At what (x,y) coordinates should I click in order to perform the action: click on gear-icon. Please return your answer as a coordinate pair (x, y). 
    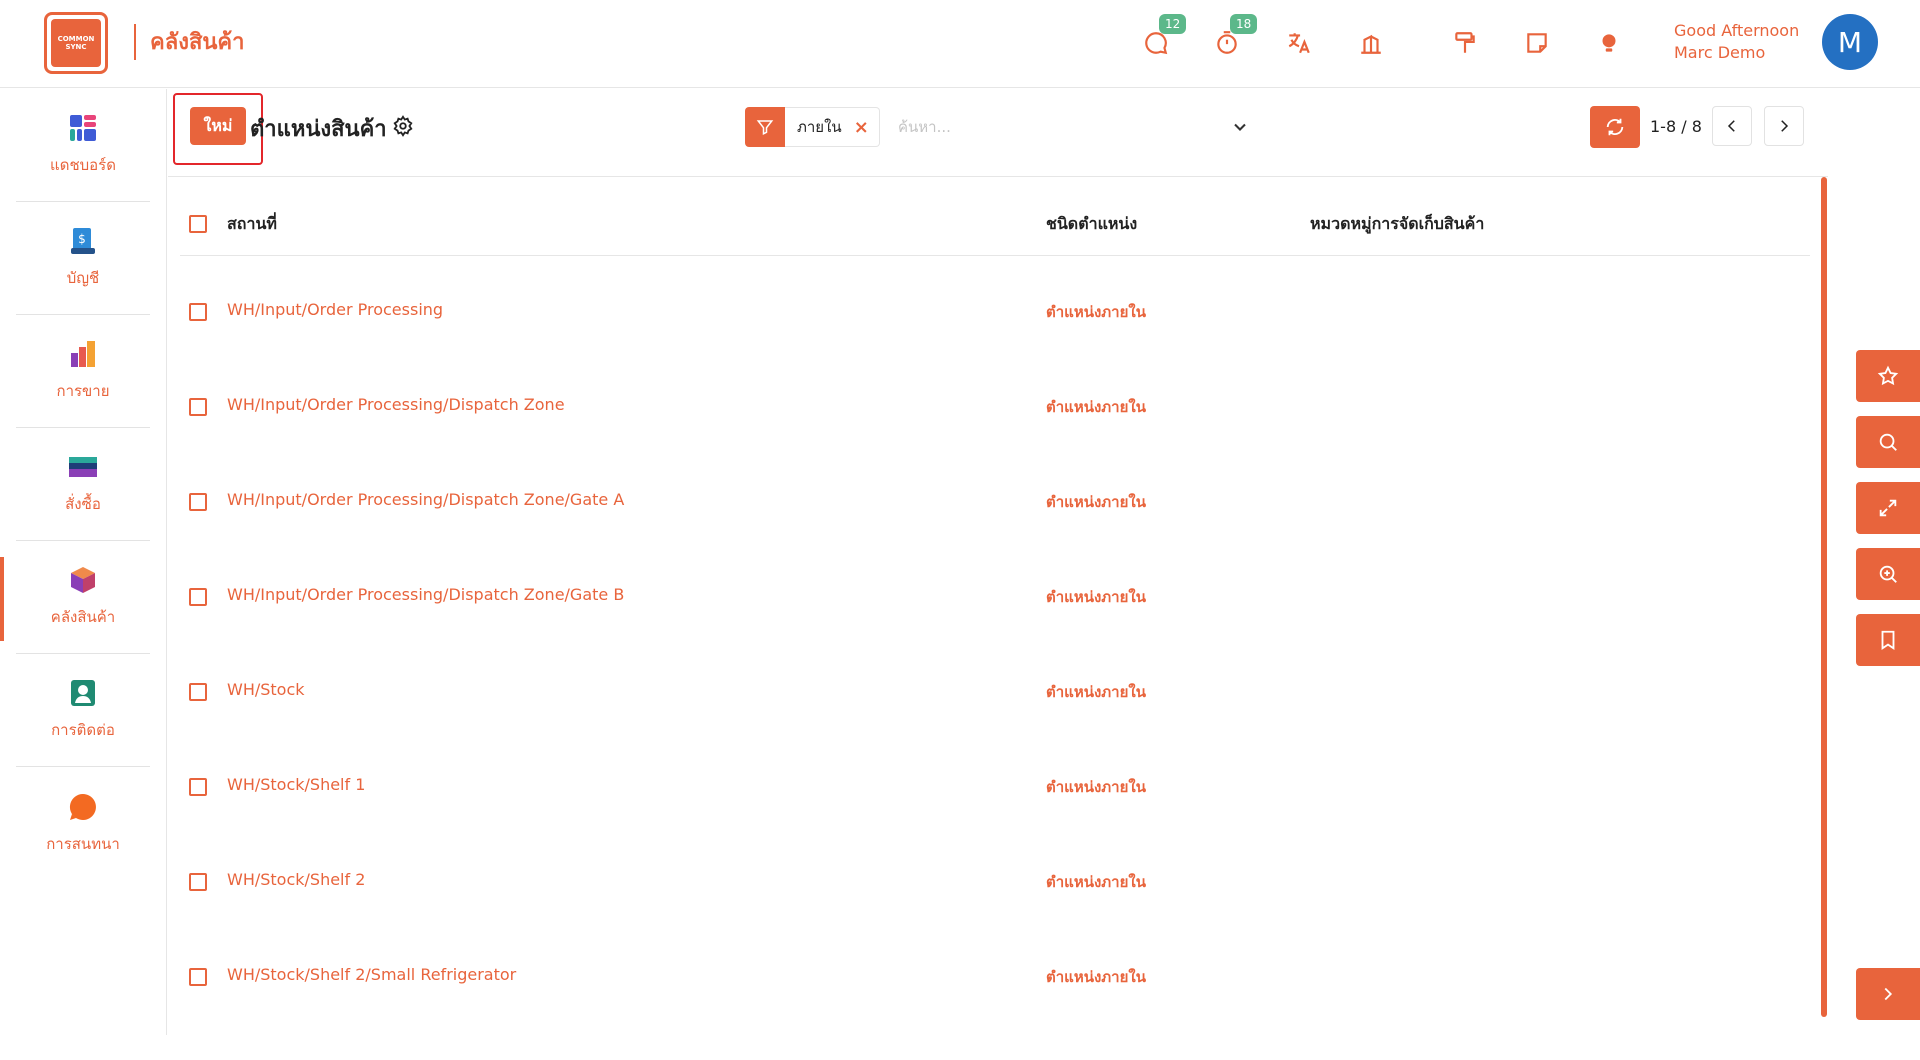
    Looking at the image, I should click on (403, 126).